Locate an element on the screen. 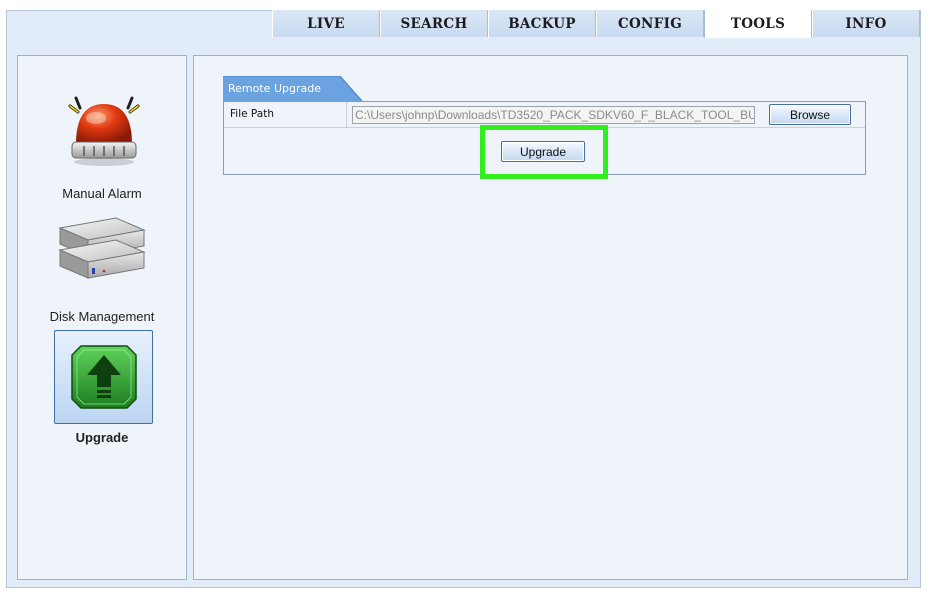 The height and width of the screenshot is (600, 935). section-title: Remote Upgrade is located at coordinates (274, 88).